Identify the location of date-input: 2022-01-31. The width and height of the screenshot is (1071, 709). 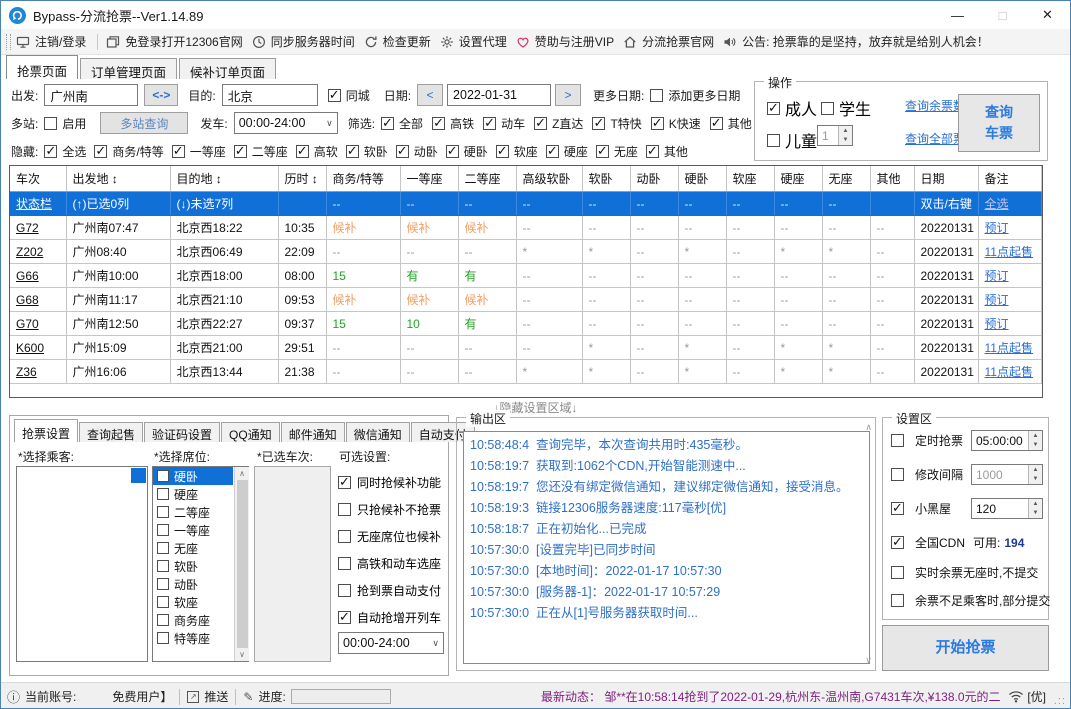
(499, 95).